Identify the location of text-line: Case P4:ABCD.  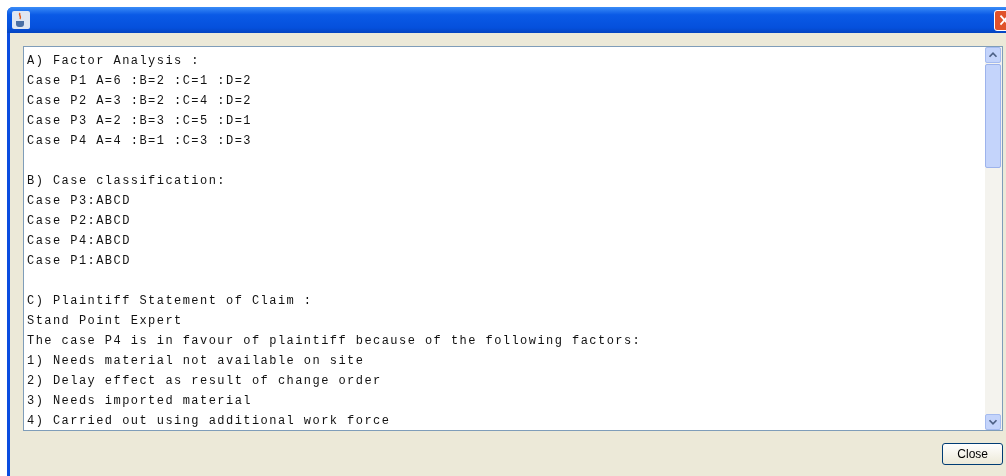
(79, 241).